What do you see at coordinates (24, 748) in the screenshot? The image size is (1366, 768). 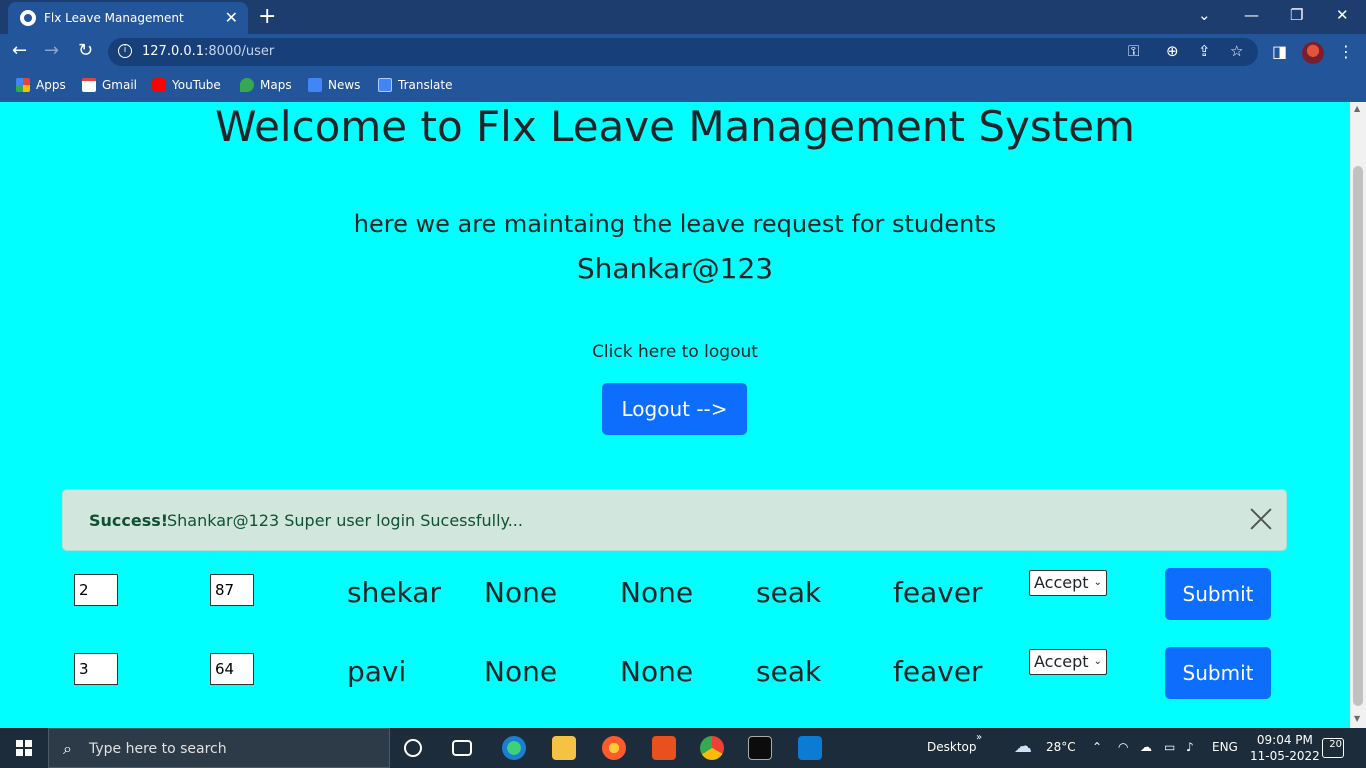 I see `windows-start-icon` at bounding box center [24, 748].